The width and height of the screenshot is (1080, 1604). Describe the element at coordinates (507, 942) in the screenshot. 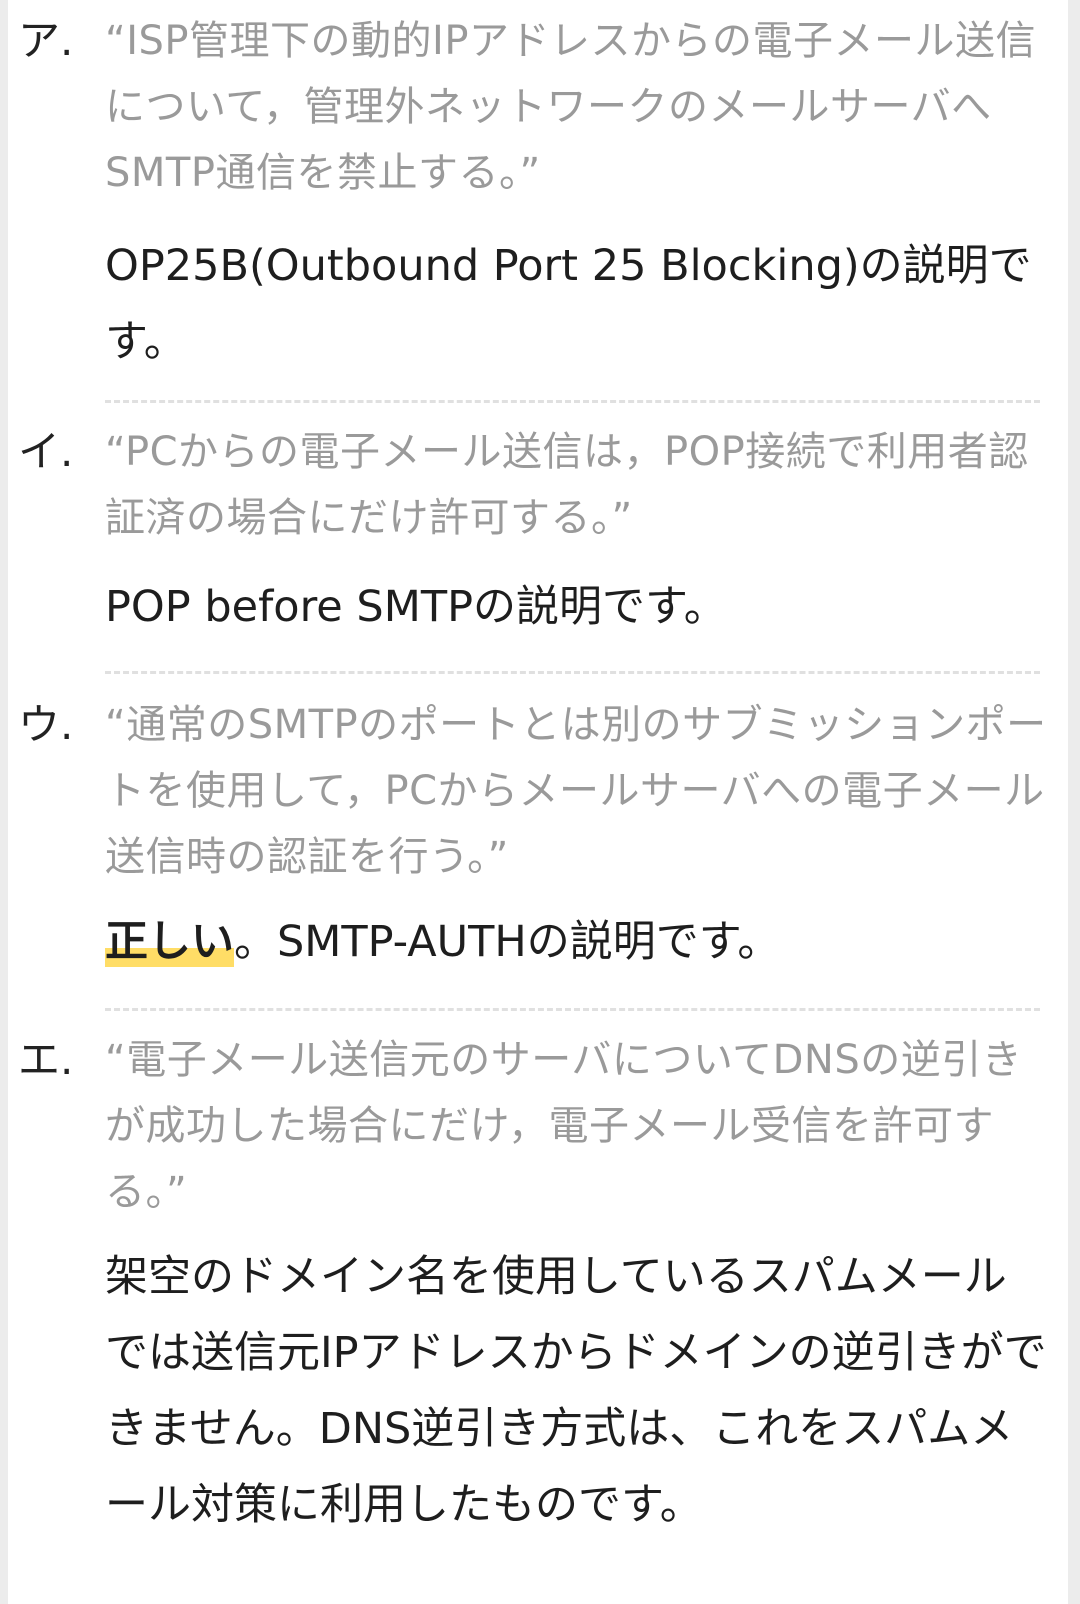

I see `option-explanation-text: 。SMTP-AUTHの説明です。` at that location.